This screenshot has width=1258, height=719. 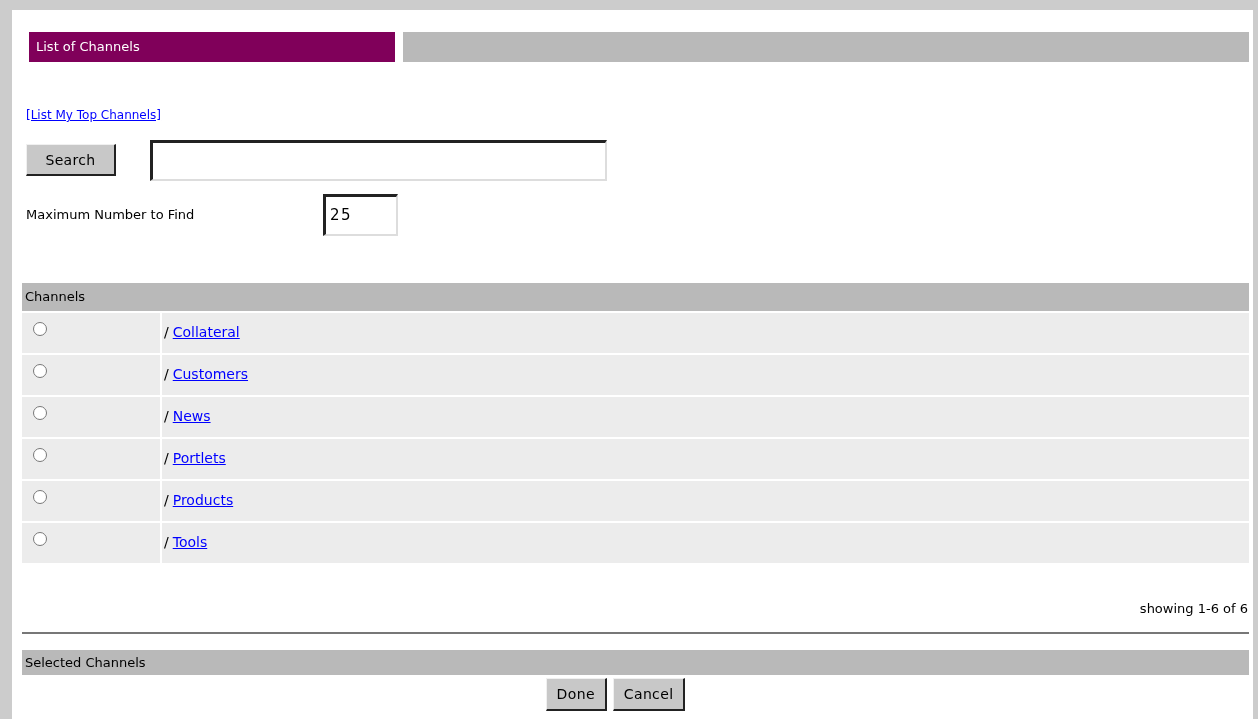 What do you see at coordinates (212, 47) in the screenshot?
I see `page-title: List of Channels` at bounding box center [212, 47].